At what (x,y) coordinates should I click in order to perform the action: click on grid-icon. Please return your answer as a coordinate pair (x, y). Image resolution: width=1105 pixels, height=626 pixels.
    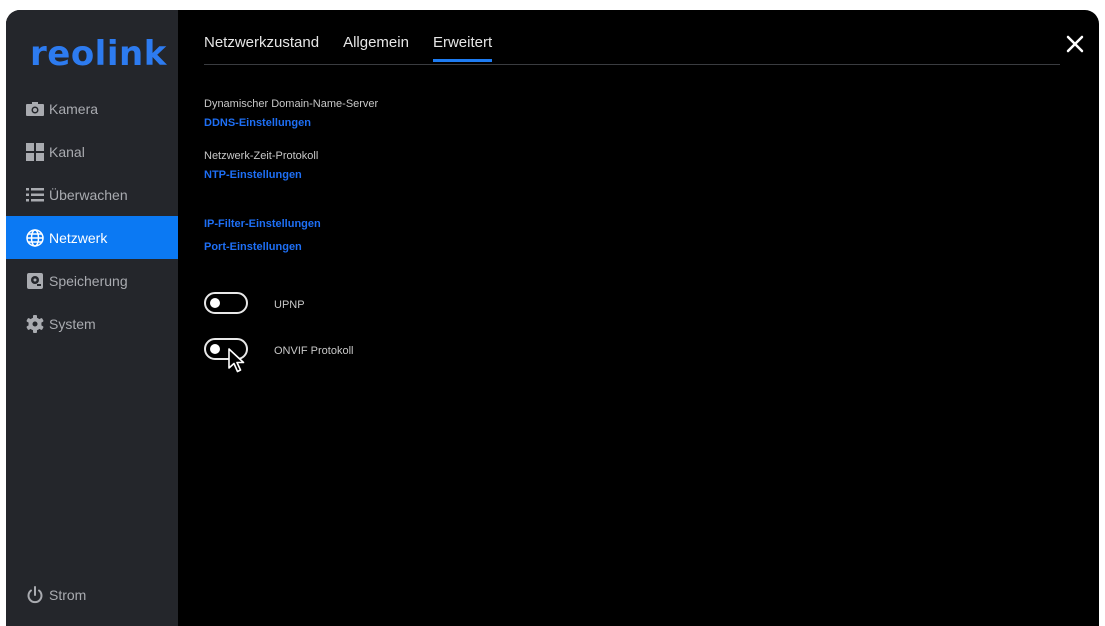
    Looking at the image, I should click on (35, 151).